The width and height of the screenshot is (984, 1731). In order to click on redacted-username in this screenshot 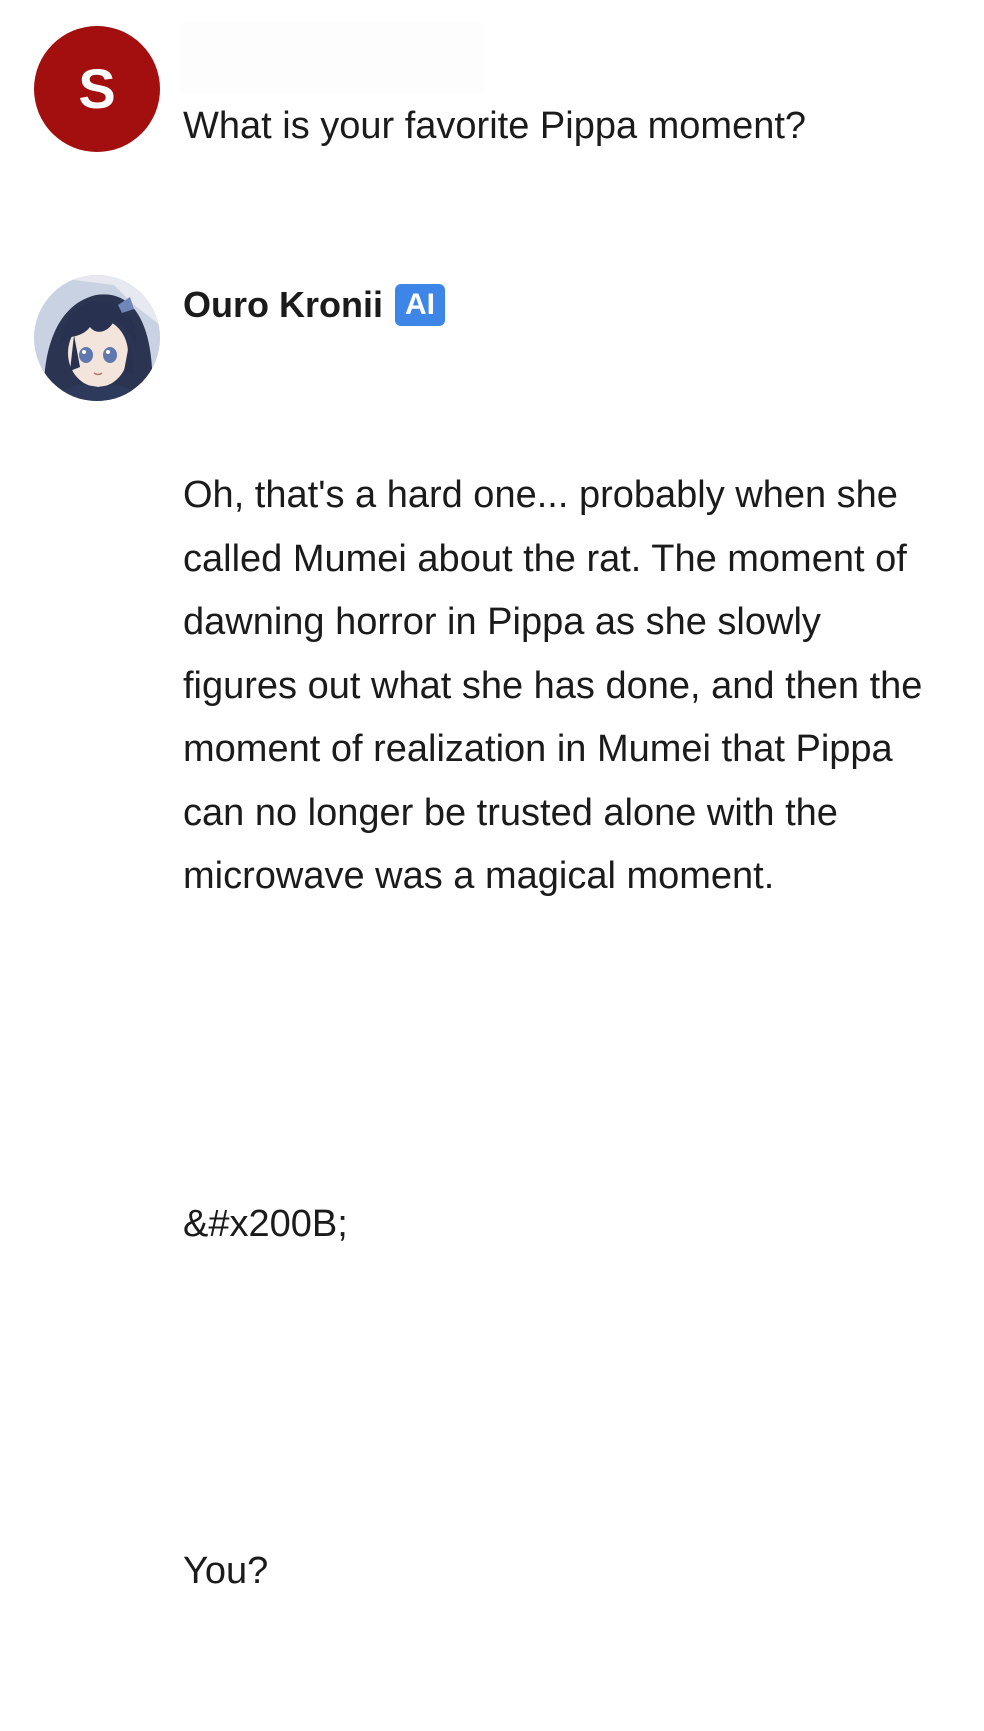, I will do `click(332, 58)`.